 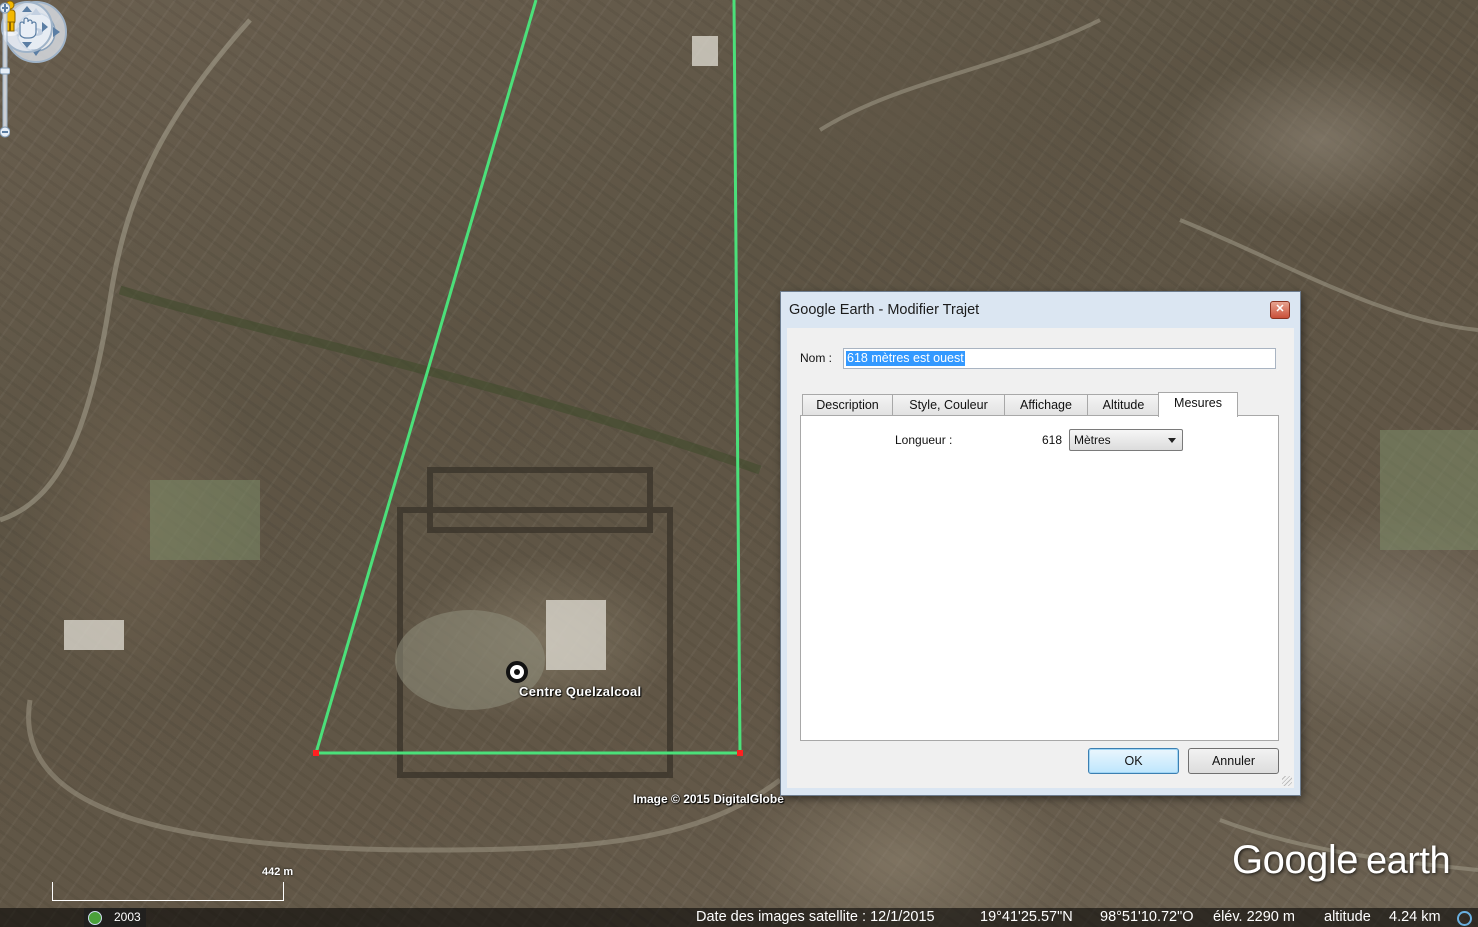 I want to click on historical-imagery-button: 2003, so click(x=115, y=917).